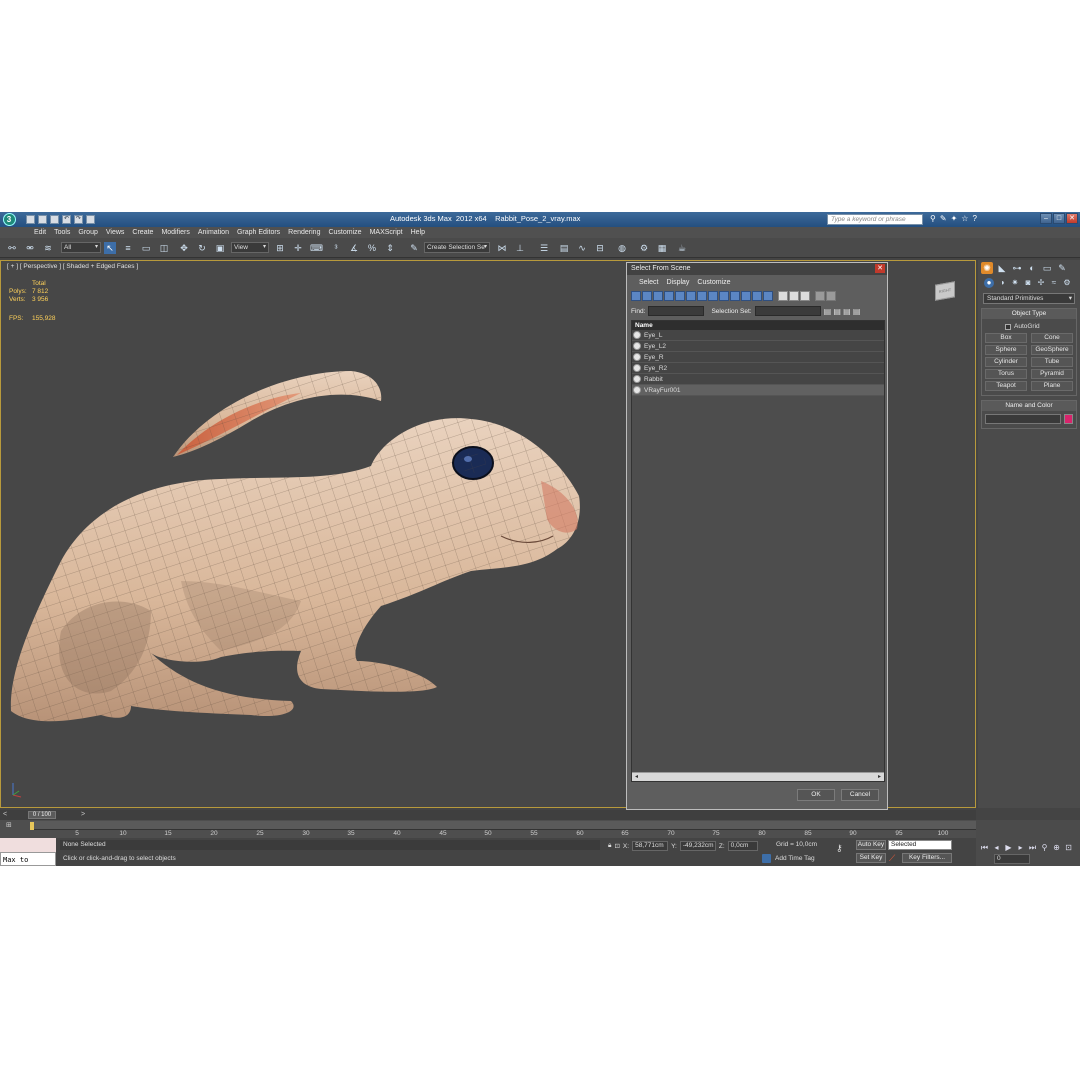 The height and width of the screenshot is (1080, 1080). What do you see at coordinates (1041, 283) in the screenshot?
I see `helpers-icon: ✢` at bounding box center [1041, 283].